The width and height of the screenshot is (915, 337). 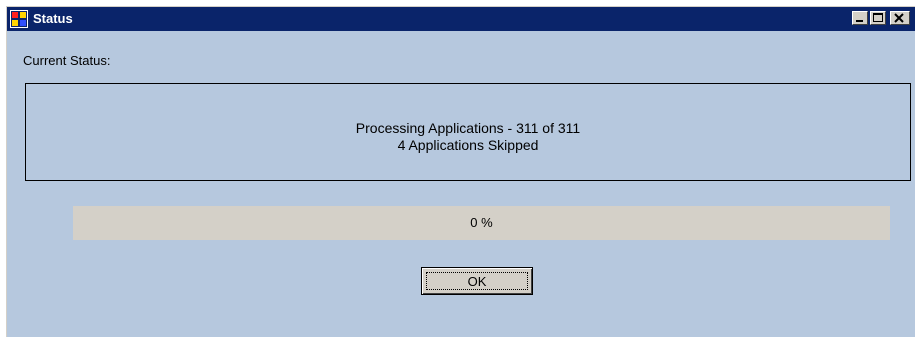 What do you see at coordinates (468, 128) in the screenshot?
I see `processing-status-text: Processing Applications - 311 of 311` at bounding box center [468, 128].